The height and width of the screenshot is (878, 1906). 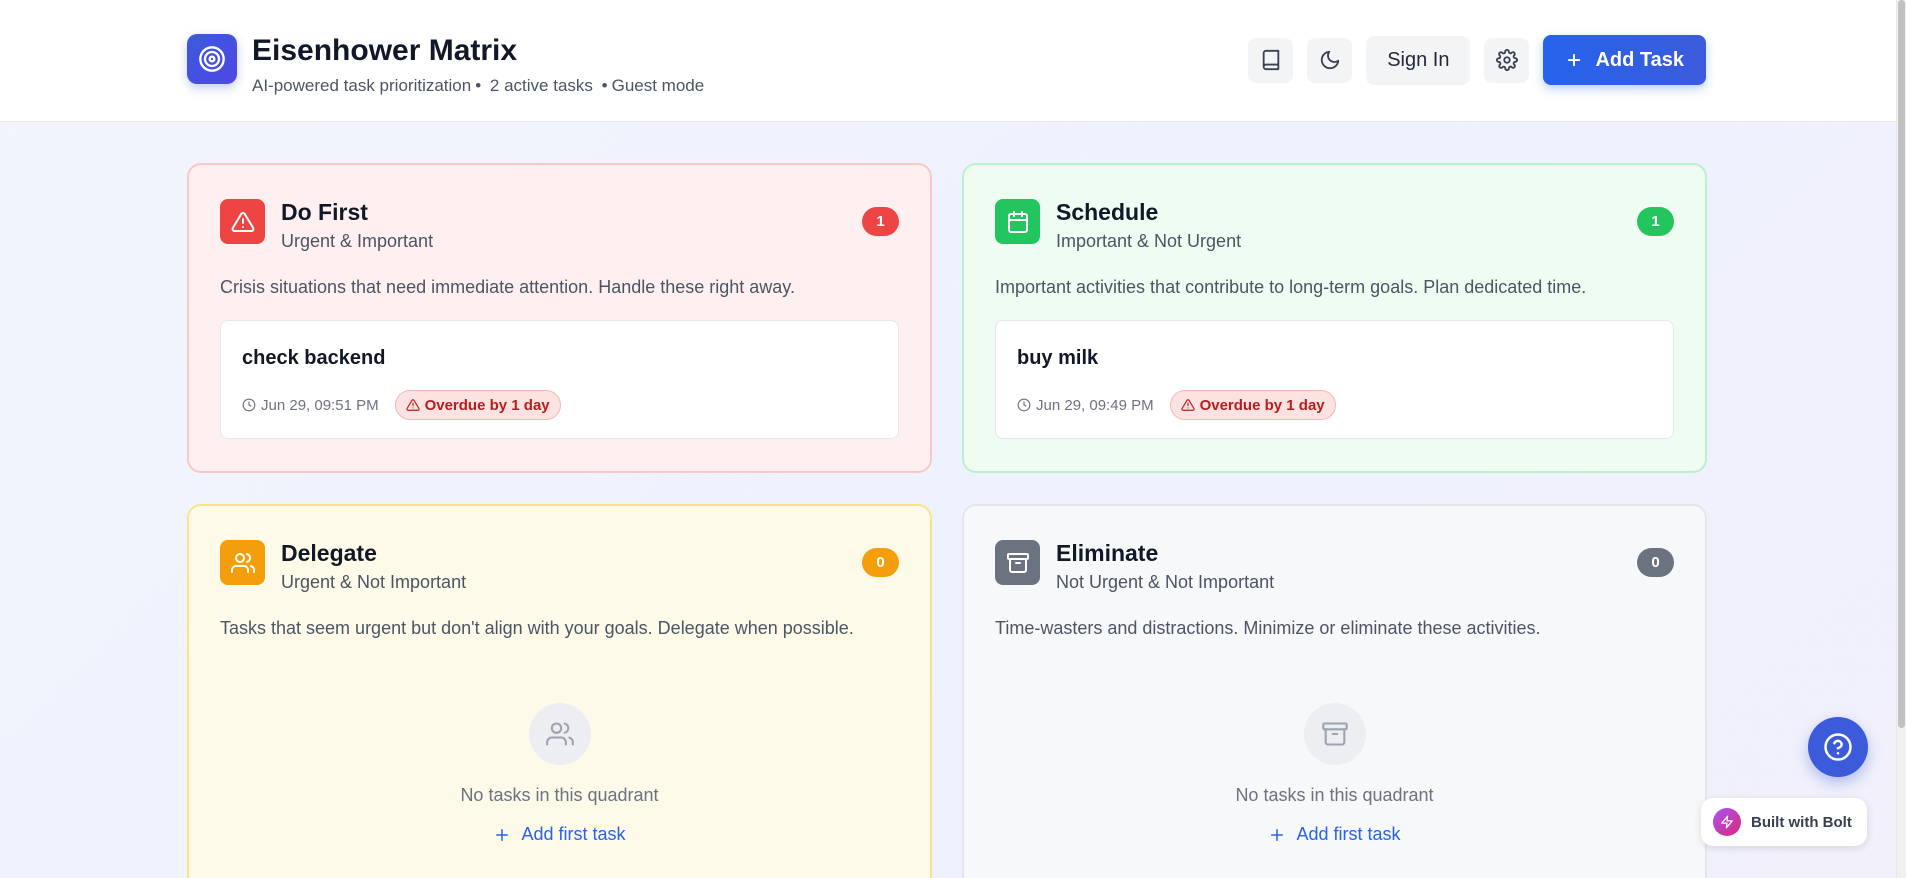 What do you see at coordinates (385, 50) in the screenshot?
I see `app-title: Eisenhower Matrix` at bounding box center [385, 50].